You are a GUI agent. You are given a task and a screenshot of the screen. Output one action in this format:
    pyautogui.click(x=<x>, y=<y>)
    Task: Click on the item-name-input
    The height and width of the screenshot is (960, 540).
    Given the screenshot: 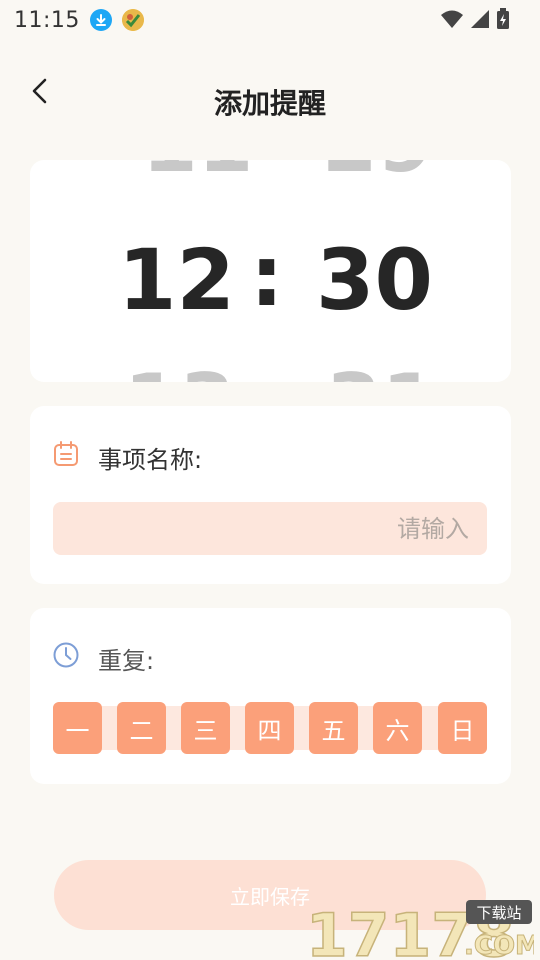 What is the action you would take?
    pyautogui.click(x=270, y=528)
    